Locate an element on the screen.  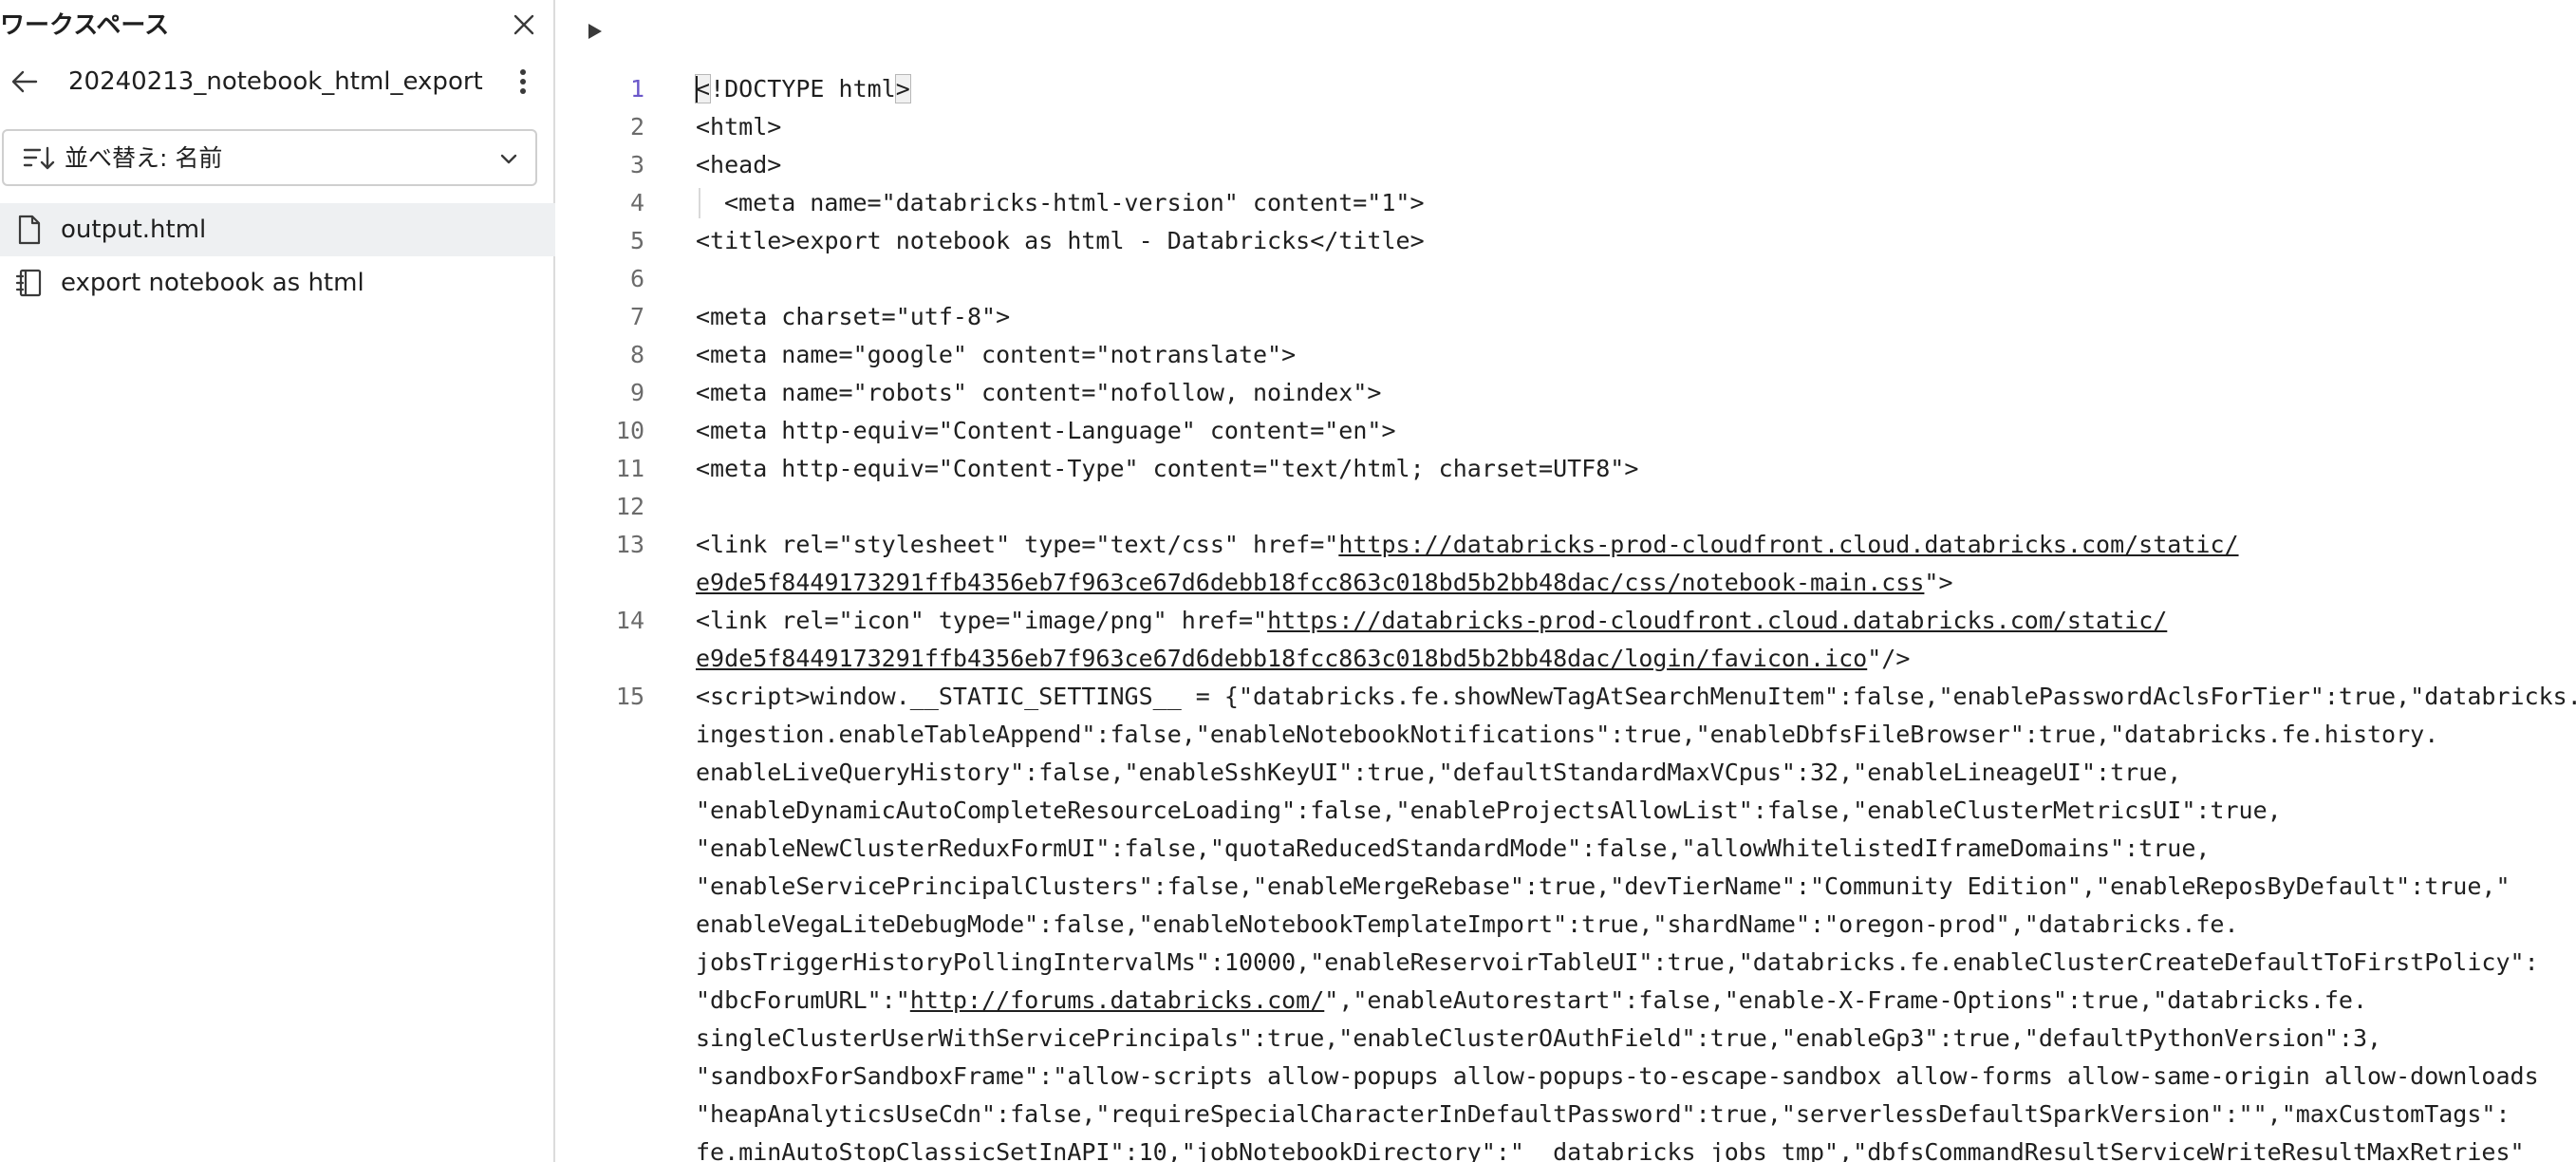
line-content: !DOCTYPE html is located at coordinates (803, 89).